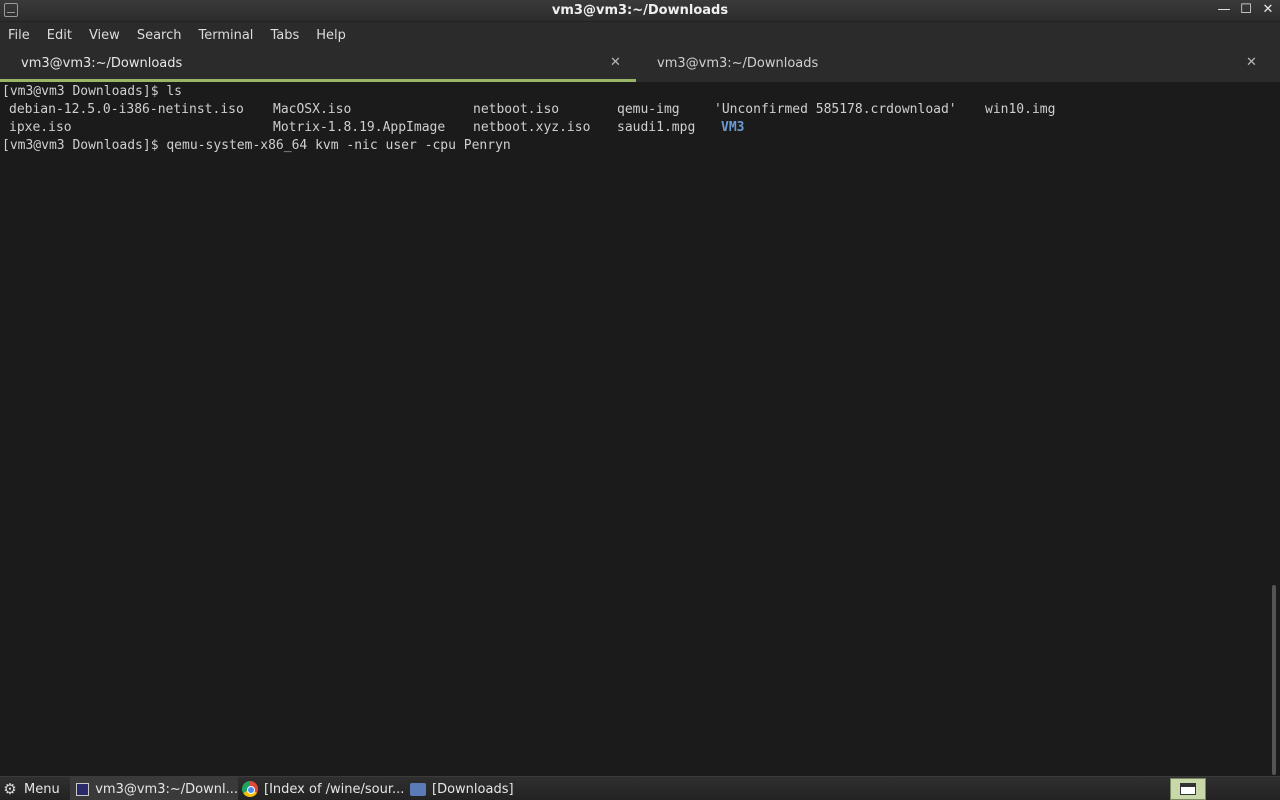 This screenshot has width=1280, height=800. I want to click on start-menu-button: ⚙ Menu, so click(31, 788).